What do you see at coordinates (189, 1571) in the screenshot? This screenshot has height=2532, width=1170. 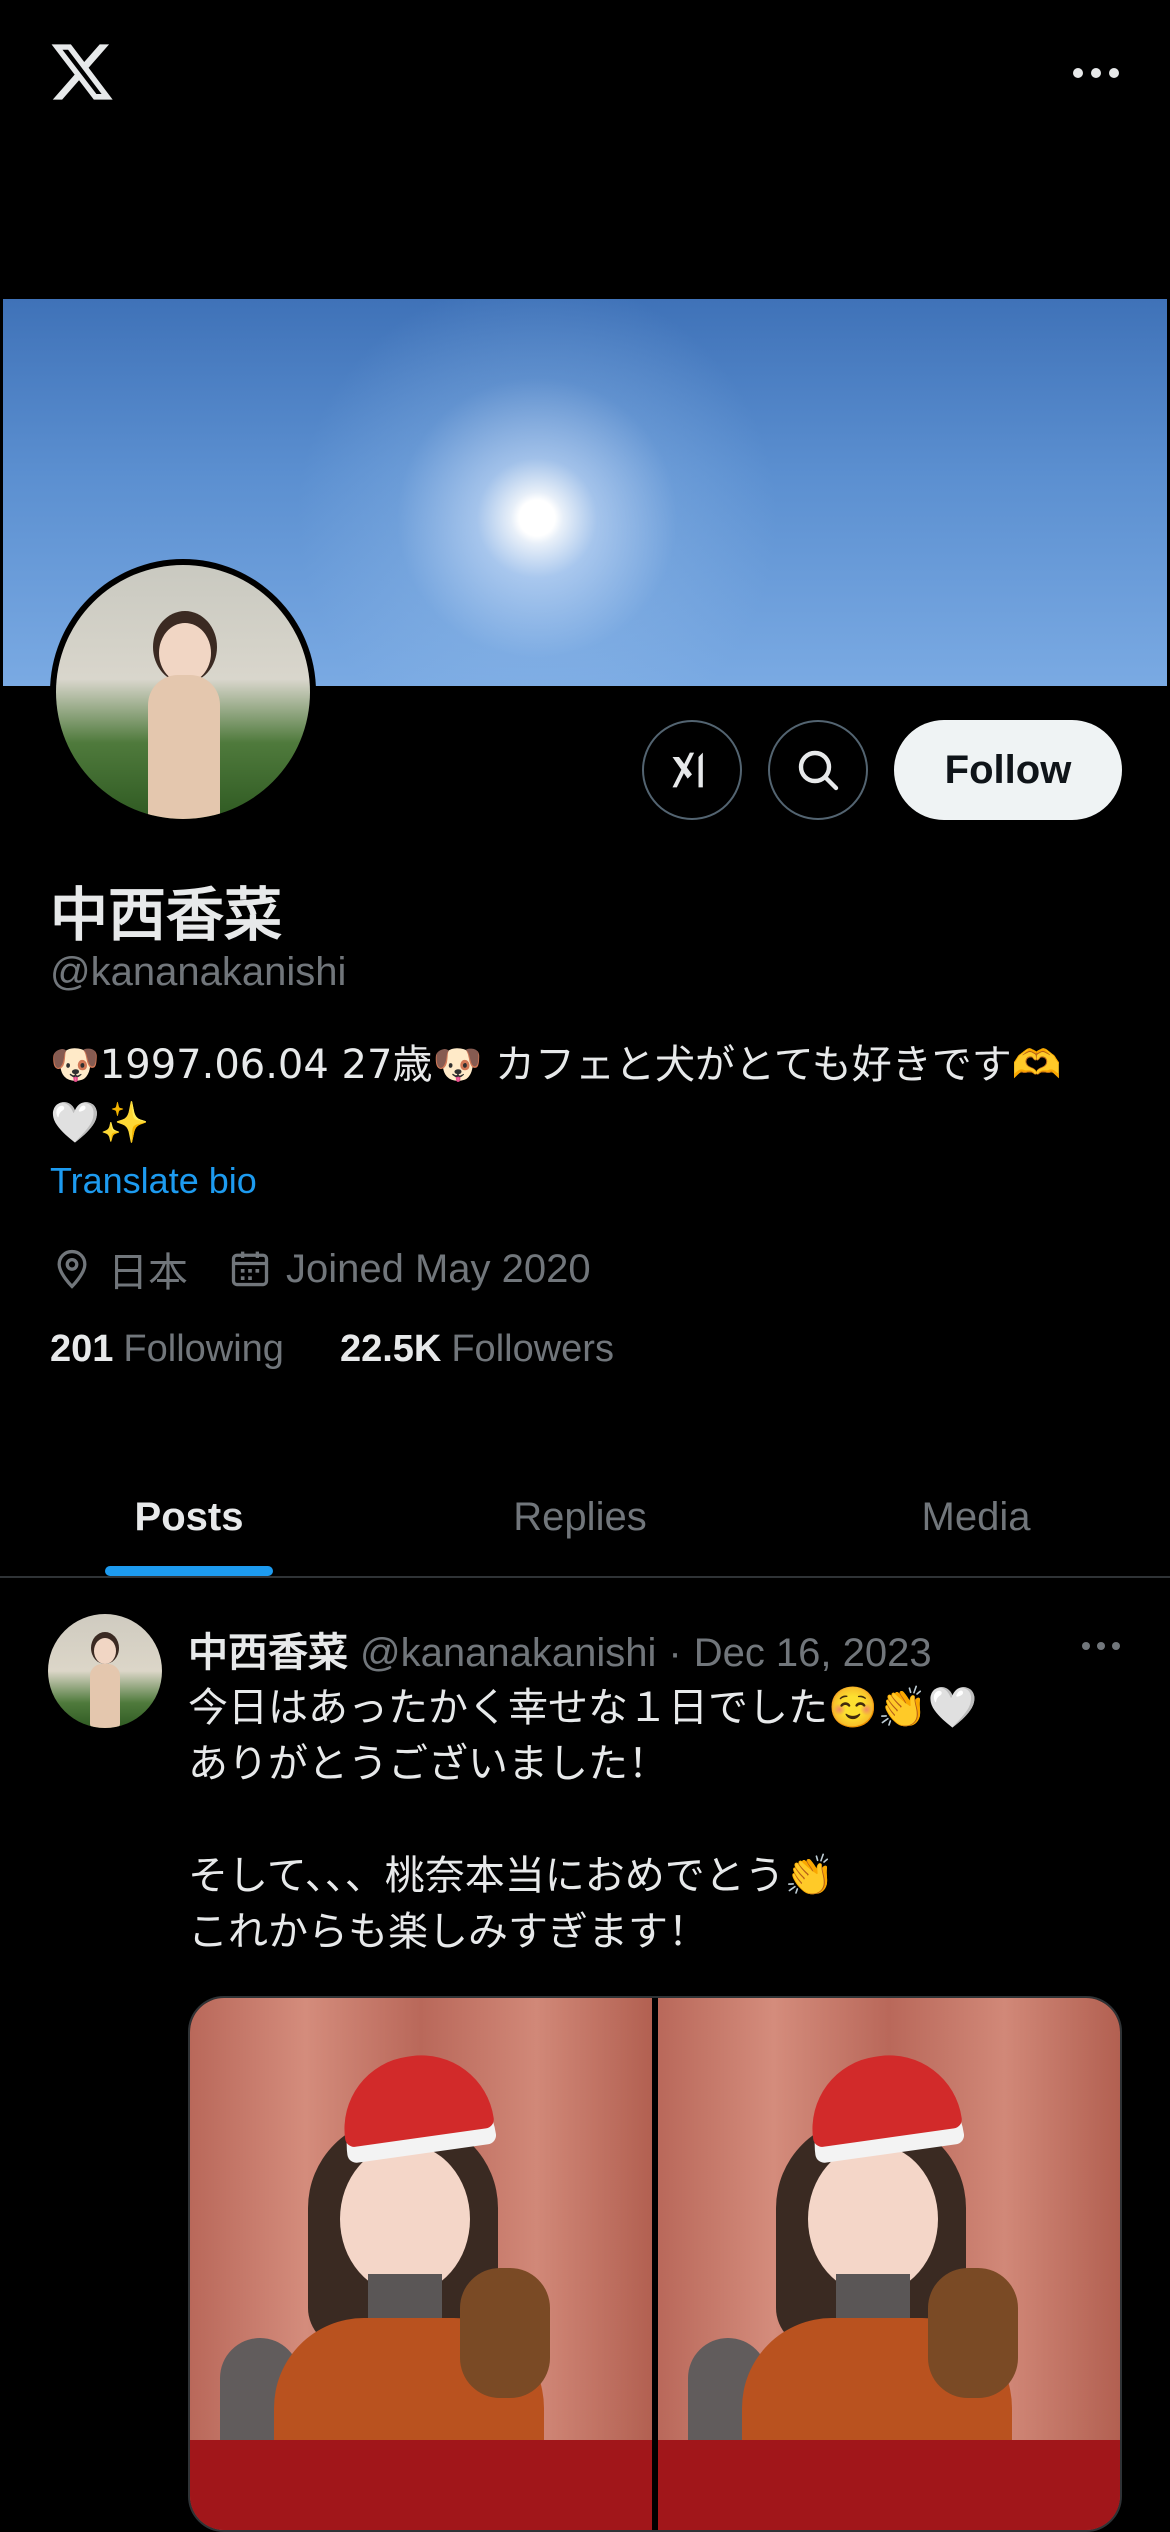 I see `active-tab-indicator` at bounding box center [189, 1571].